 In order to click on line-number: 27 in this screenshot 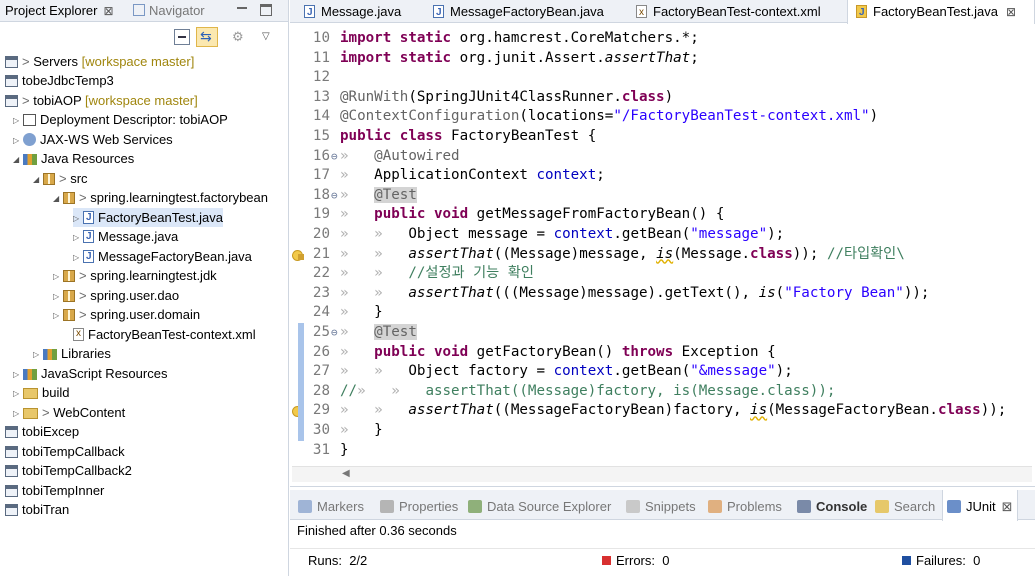, I will do `click(321, 371)`.